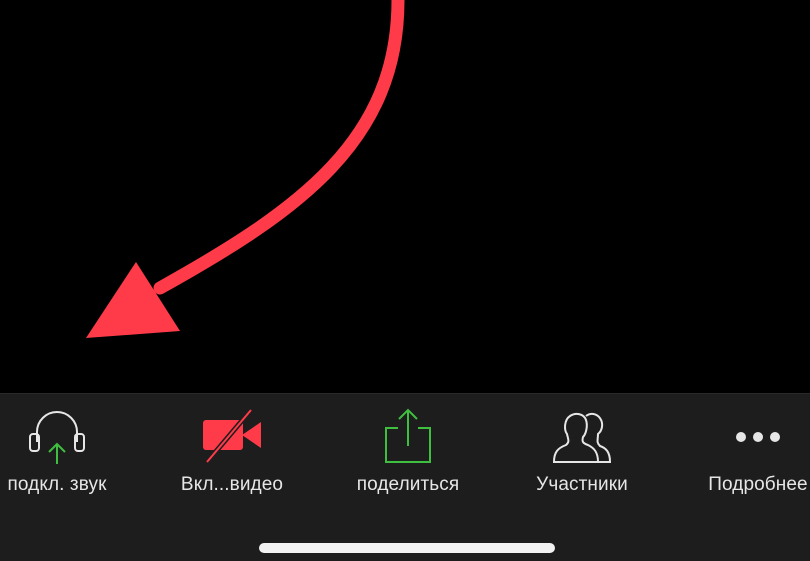  What do you see at coordinates (407, 548) in the screenshot?
I see `home-indicator` at bounding box center [407, 548].